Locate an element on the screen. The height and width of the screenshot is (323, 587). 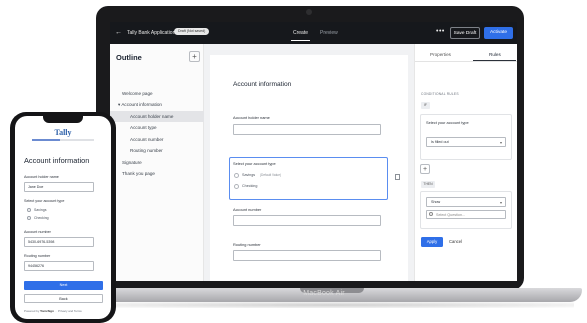
phone-holder-value: Jane Doe is located at coordinates (36, 187).